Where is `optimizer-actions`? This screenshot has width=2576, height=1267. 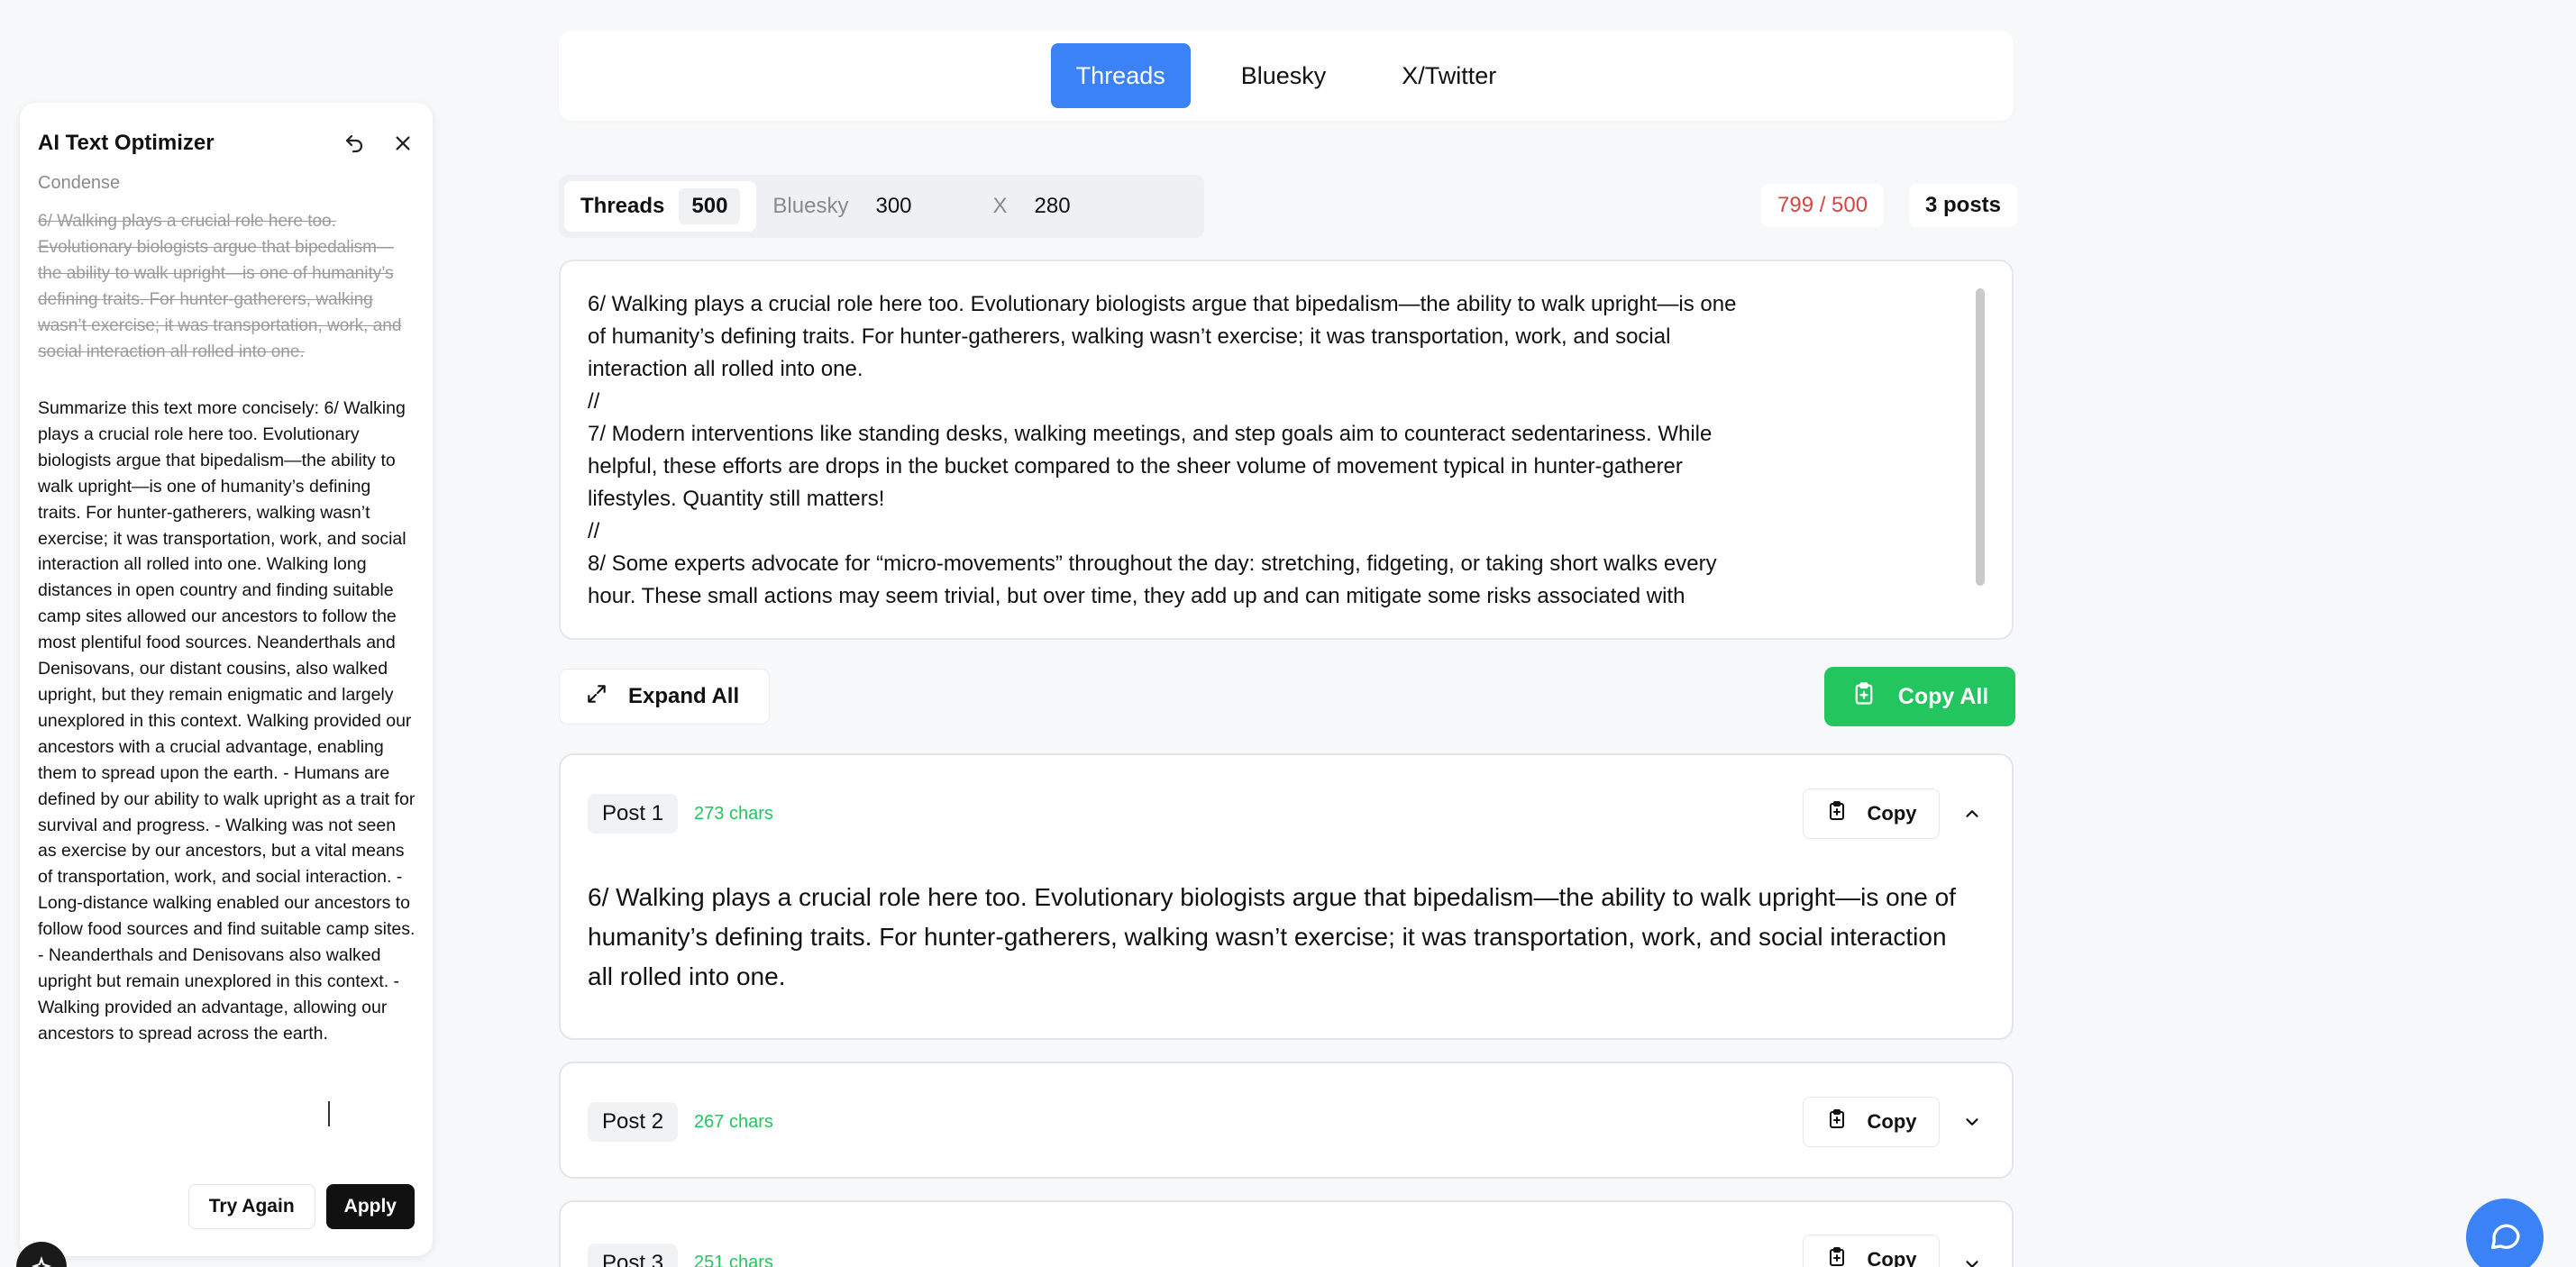 optimizer-actions is located at coordinates (379, 143).